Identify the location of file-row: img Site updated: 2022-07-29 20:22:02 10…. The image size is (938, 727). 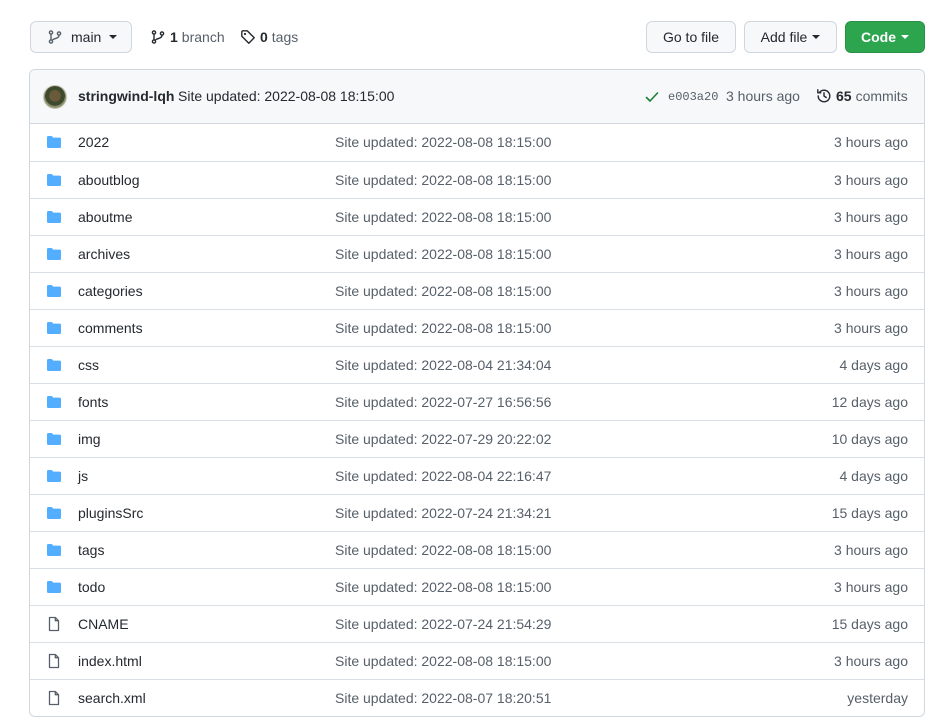
(477, 438).